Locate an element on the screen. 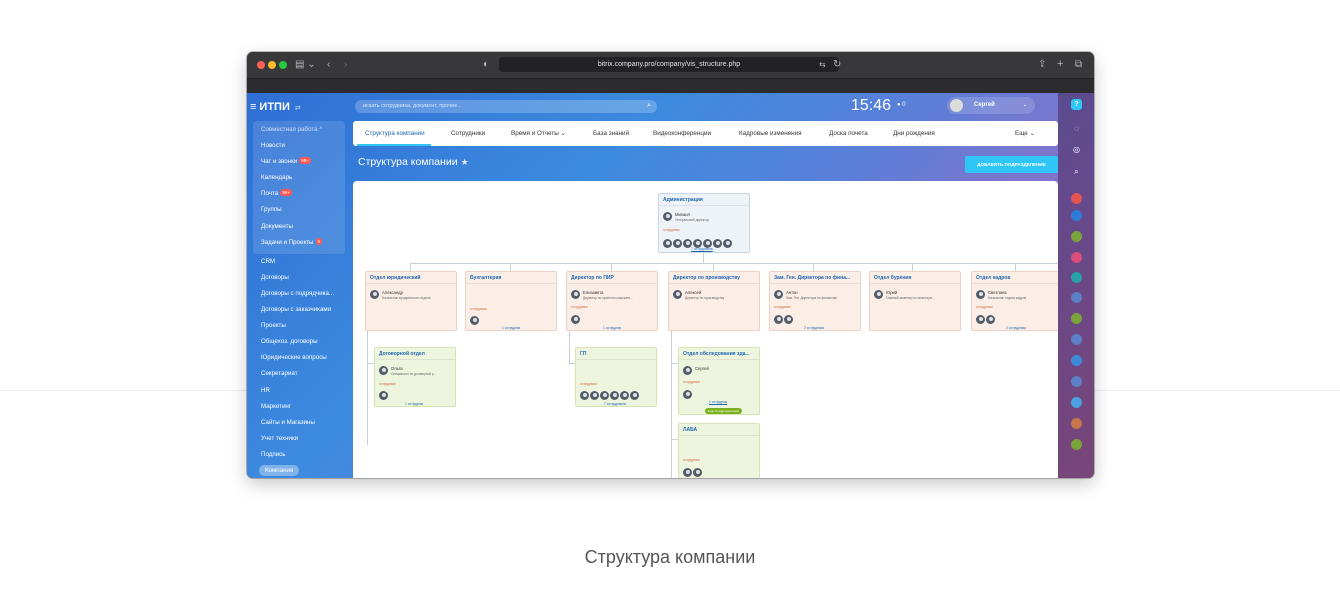 The image size is (1340, 600). head-name: Антон is located at coordinates (792, 292).